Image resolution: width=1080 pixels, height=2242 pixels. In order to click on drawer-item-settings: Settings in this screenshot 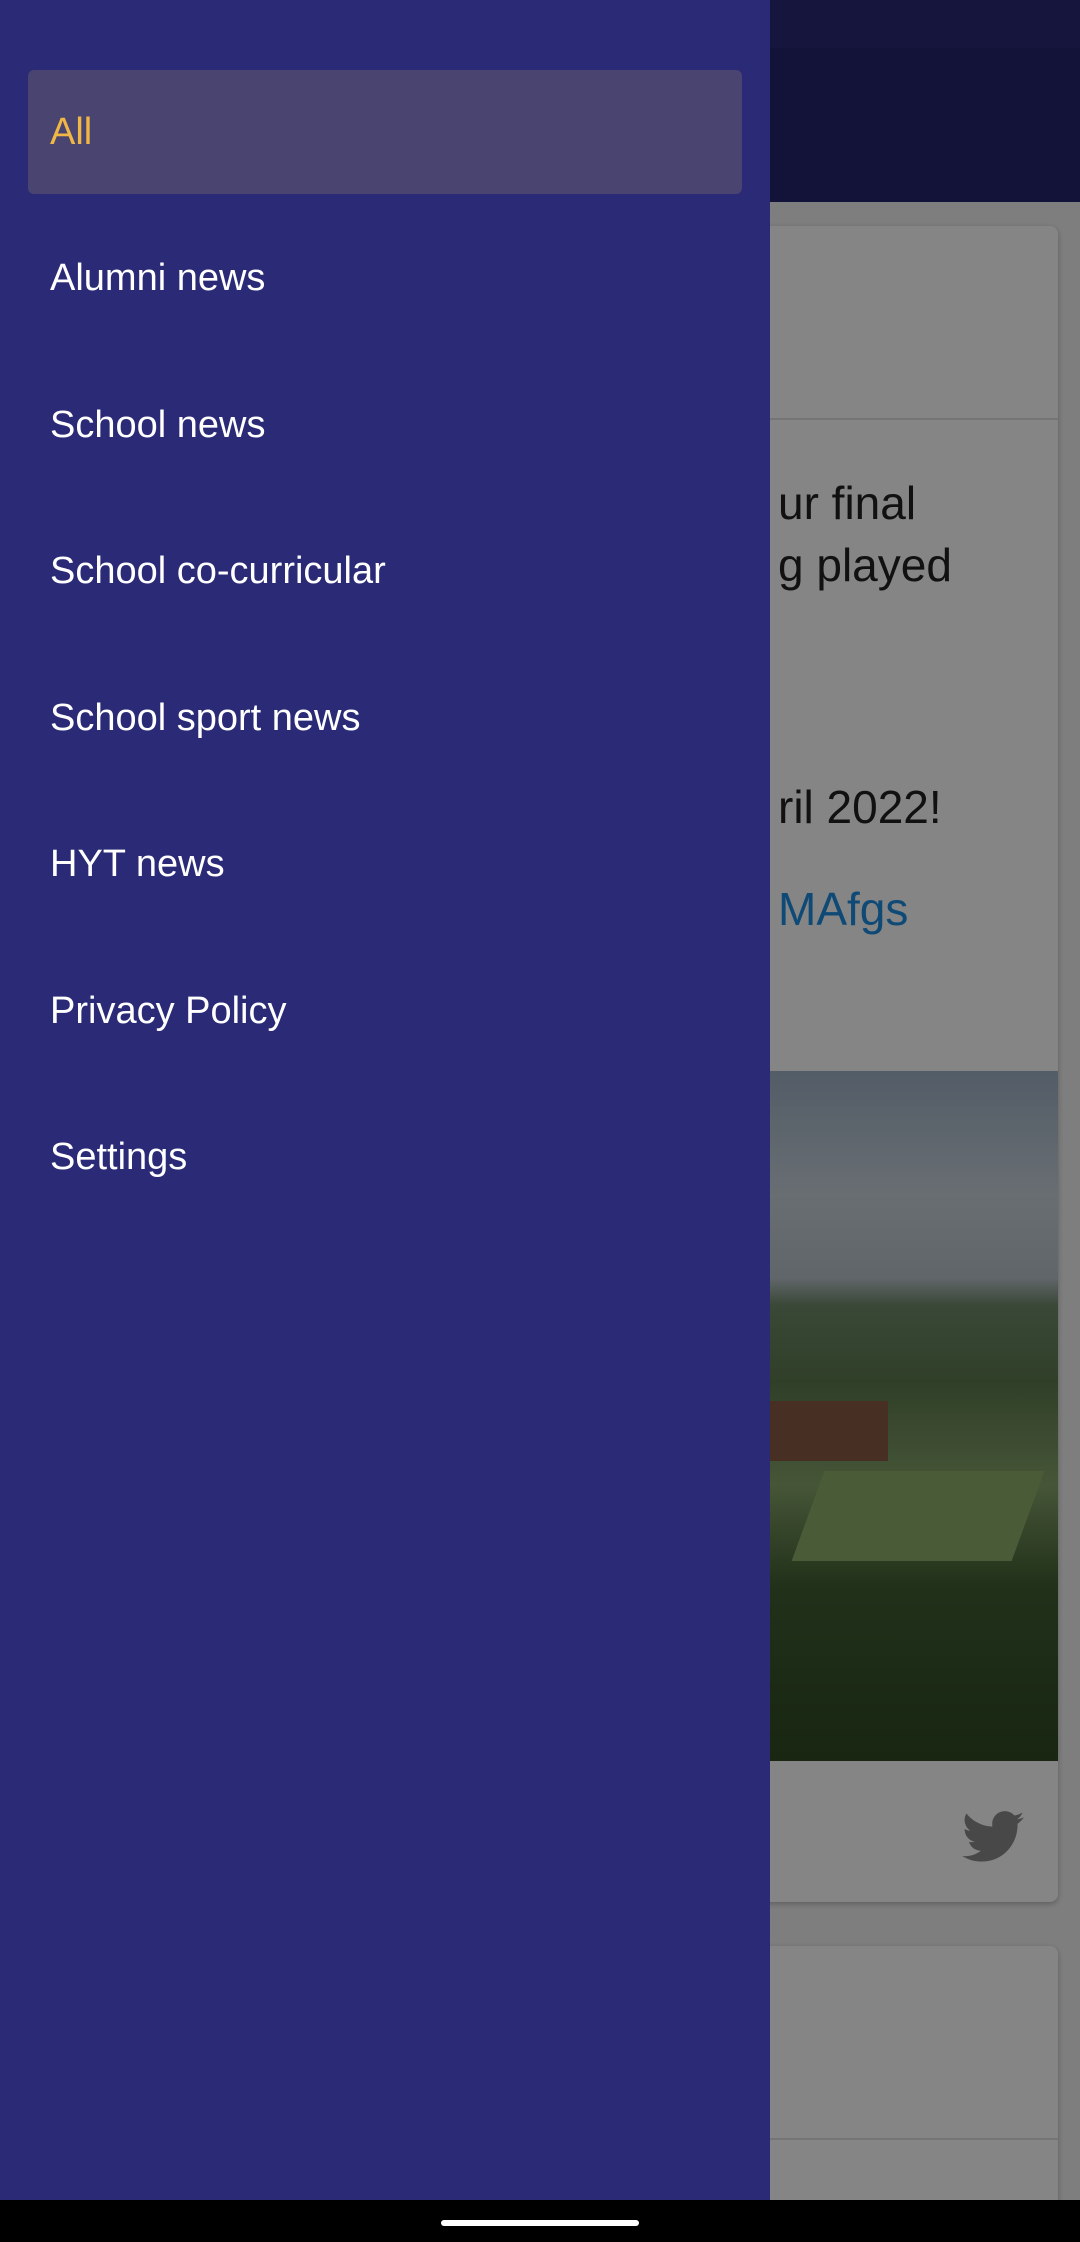, I will do `click(385, 1158)`.